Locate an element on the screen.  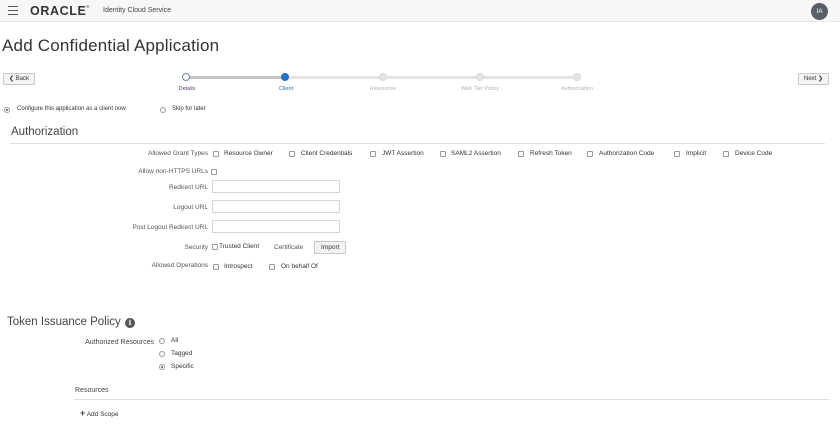
resources-all-radio is located at coordinates (162, 341).